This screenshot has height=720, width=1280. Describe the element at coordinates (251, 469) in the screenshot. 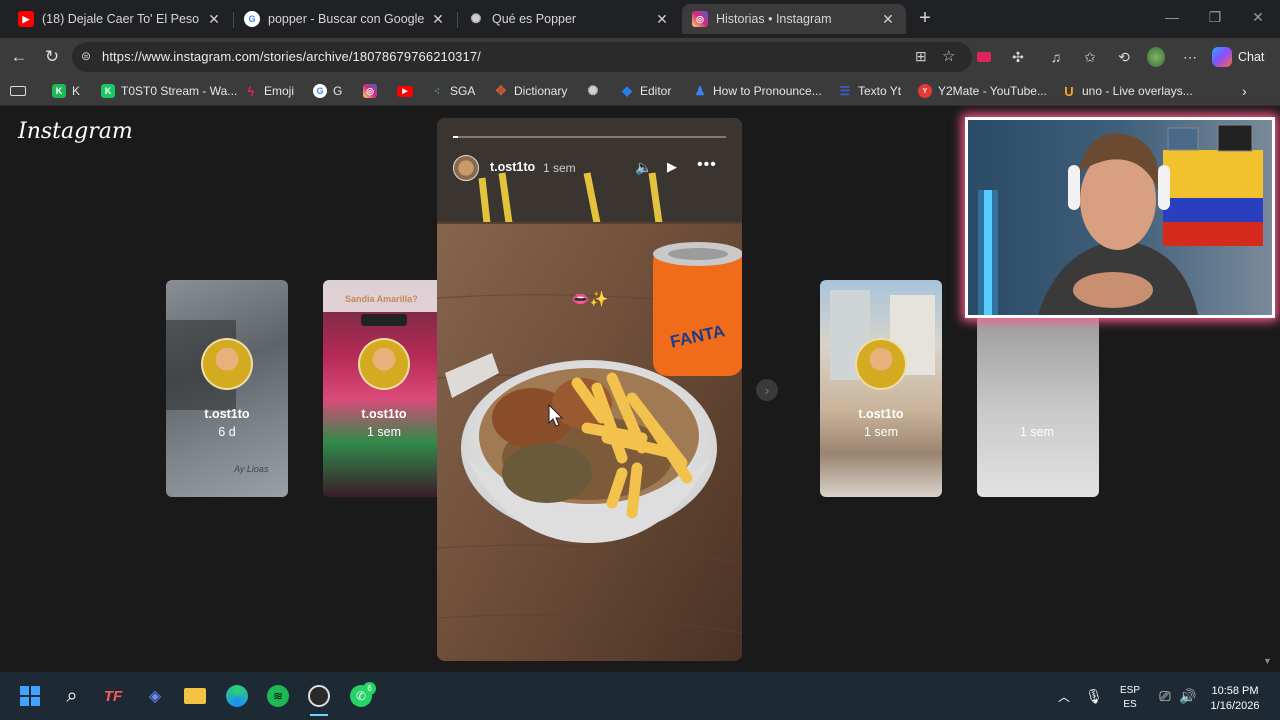

I see `story-caption: Ay Lioas` at that location.